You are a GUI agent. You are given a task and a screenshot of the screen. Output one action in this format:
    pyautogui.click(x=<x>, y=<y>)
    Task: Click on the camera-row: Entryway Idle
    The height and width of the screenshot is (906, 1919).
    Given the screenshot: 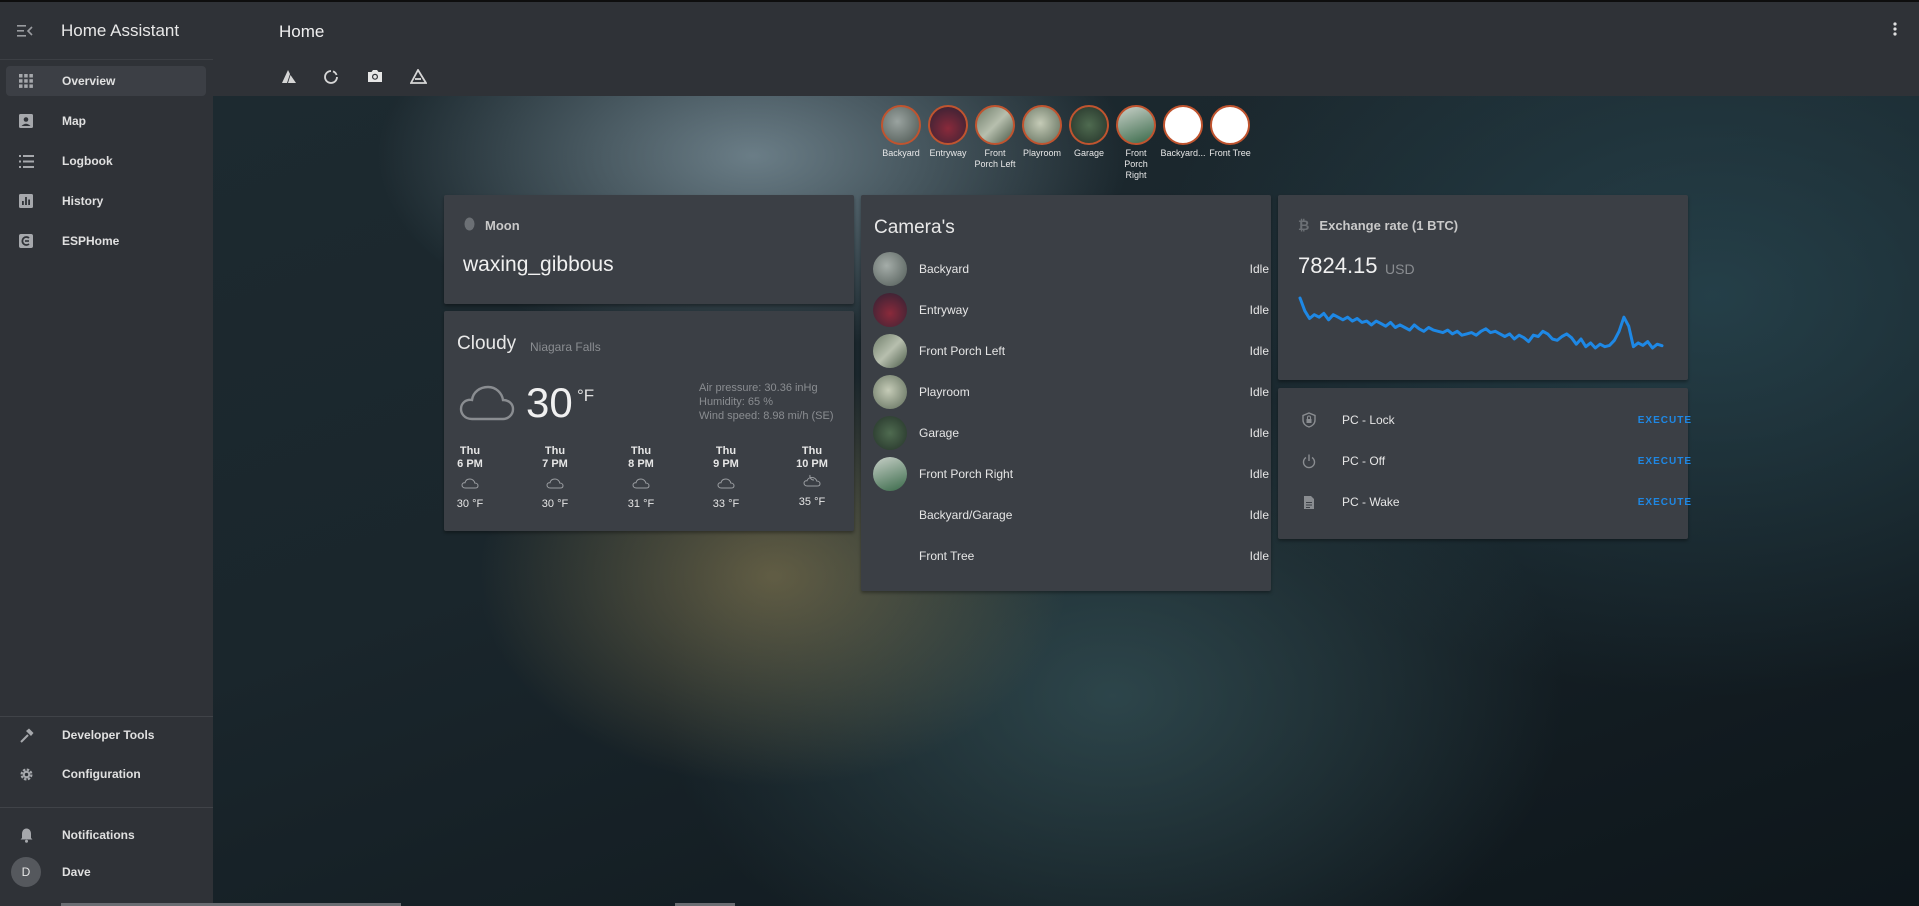 What is the action you would take?
    pyautogui.click(x=1071, y=310)
    